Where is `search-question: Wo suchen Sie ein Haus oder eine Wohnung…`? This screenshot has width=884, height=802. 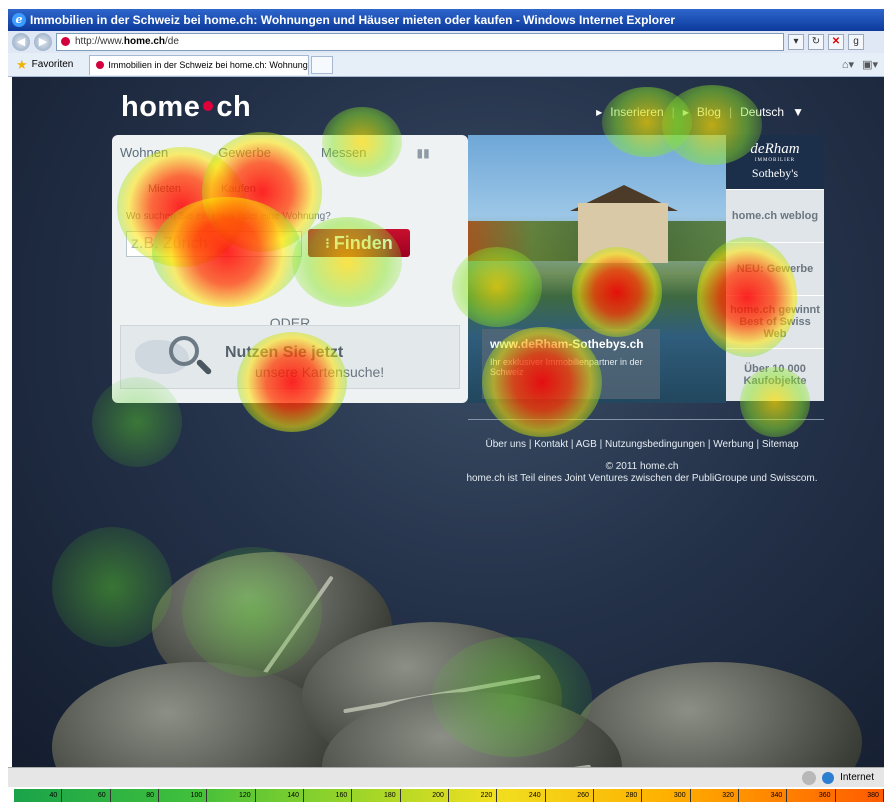 search-question: Wo suchen Sie ein Haus oder eine Wohnung… is located at coordinates (228, 216).